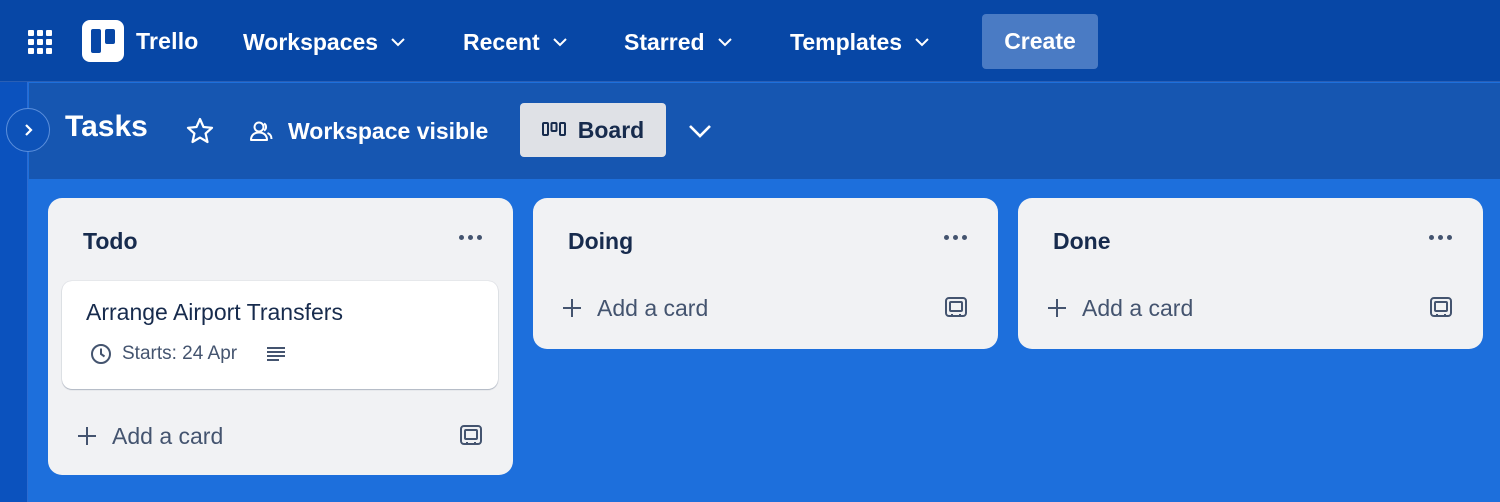 The image size is (1500, 502). I want to click on star-icon, so click(200, 131).